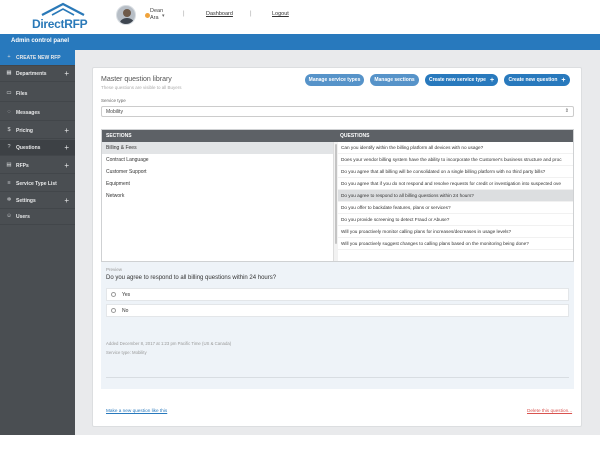 The width and height of the screenshot is (600, 450). What do you see at coordinates (219, 14) in the screenshot?
I see `dashboard-link: Dashboard` at bounding box center [219, 14].